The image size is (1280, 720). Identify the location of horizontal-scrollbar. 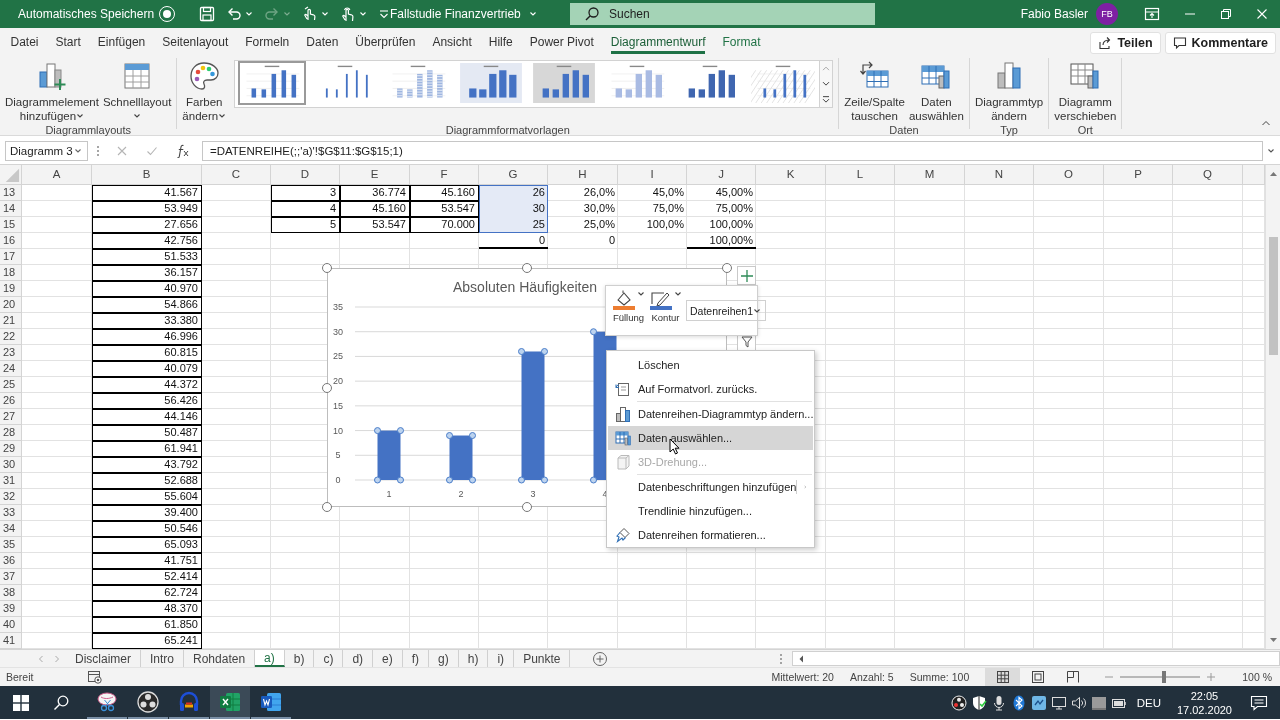
(1036, 658).